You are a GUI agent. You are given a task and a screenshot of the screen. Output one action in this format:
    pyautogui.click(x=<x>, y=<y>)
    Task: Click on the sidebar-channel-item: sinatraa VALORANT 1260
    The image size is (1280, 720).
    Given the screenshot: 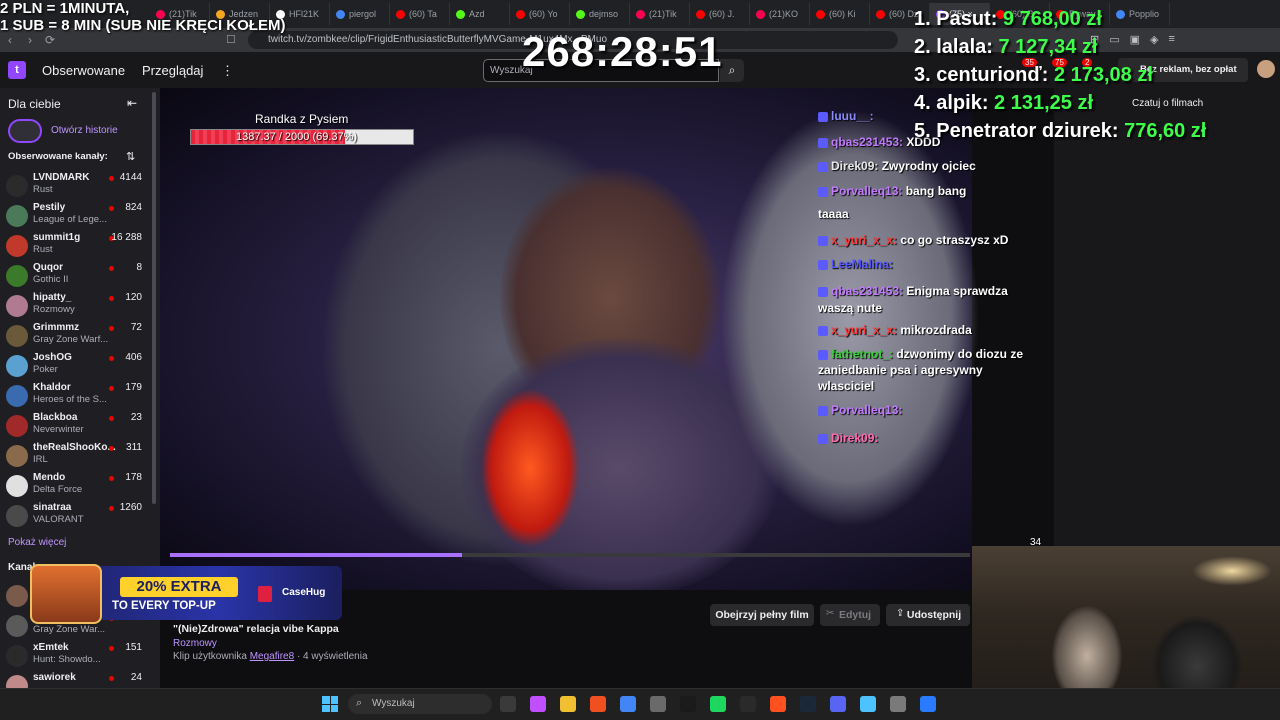 What is the action you would take?
    pyautogui.click(x=81, y=517)
    